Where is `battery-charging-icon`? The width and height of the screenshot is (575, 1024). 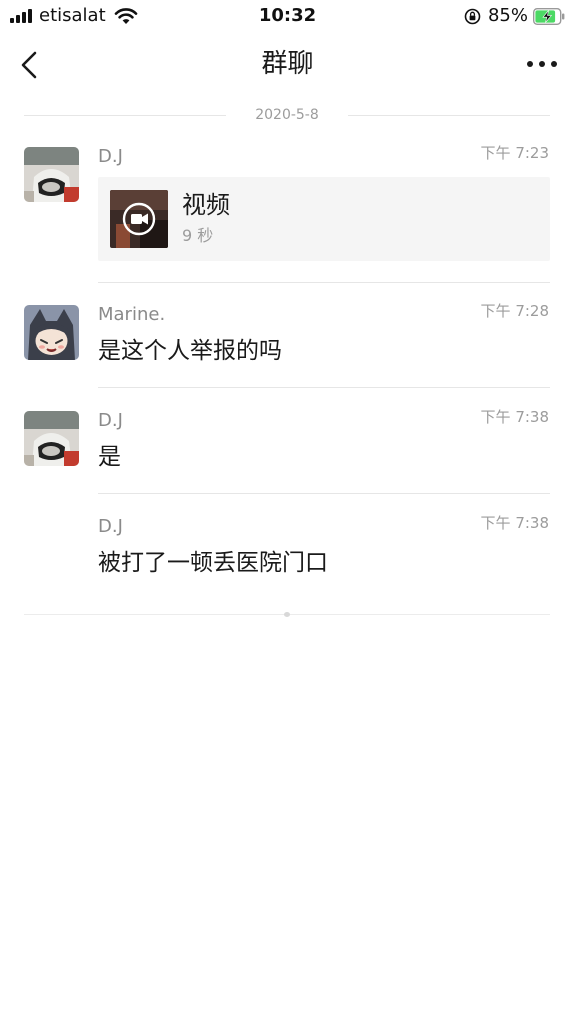
battery-charging-icon is located at coordinates (549, 16).